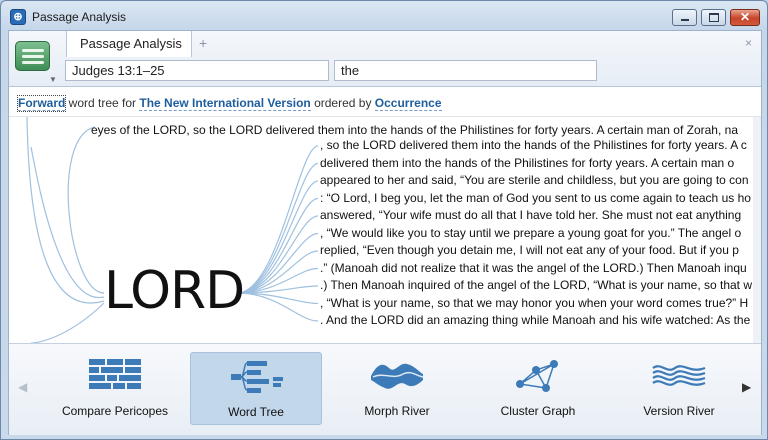 This screenshot has height=440, width=768. Describe the element at coordinates (256, 412) in the screenshot. I see `tool-label: Word Tree` at that location.